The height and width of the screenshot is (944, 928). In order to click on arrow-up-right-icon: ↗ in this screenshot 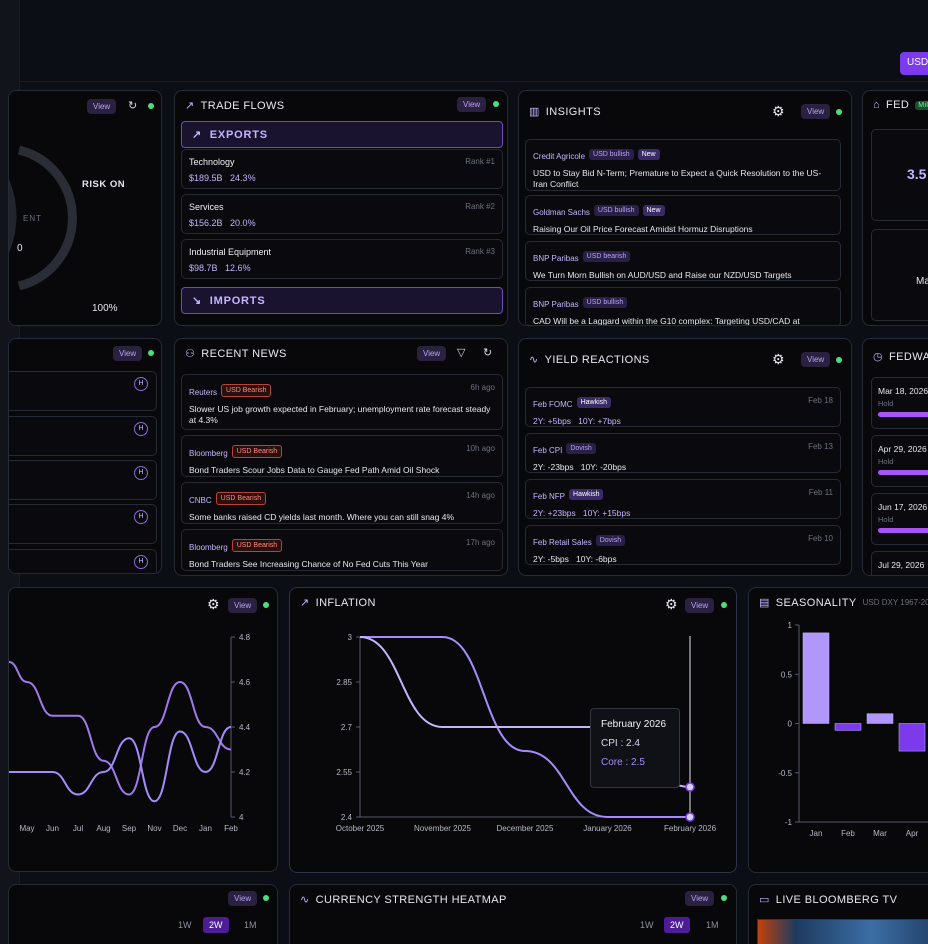, I will do `click(197, 135)`.